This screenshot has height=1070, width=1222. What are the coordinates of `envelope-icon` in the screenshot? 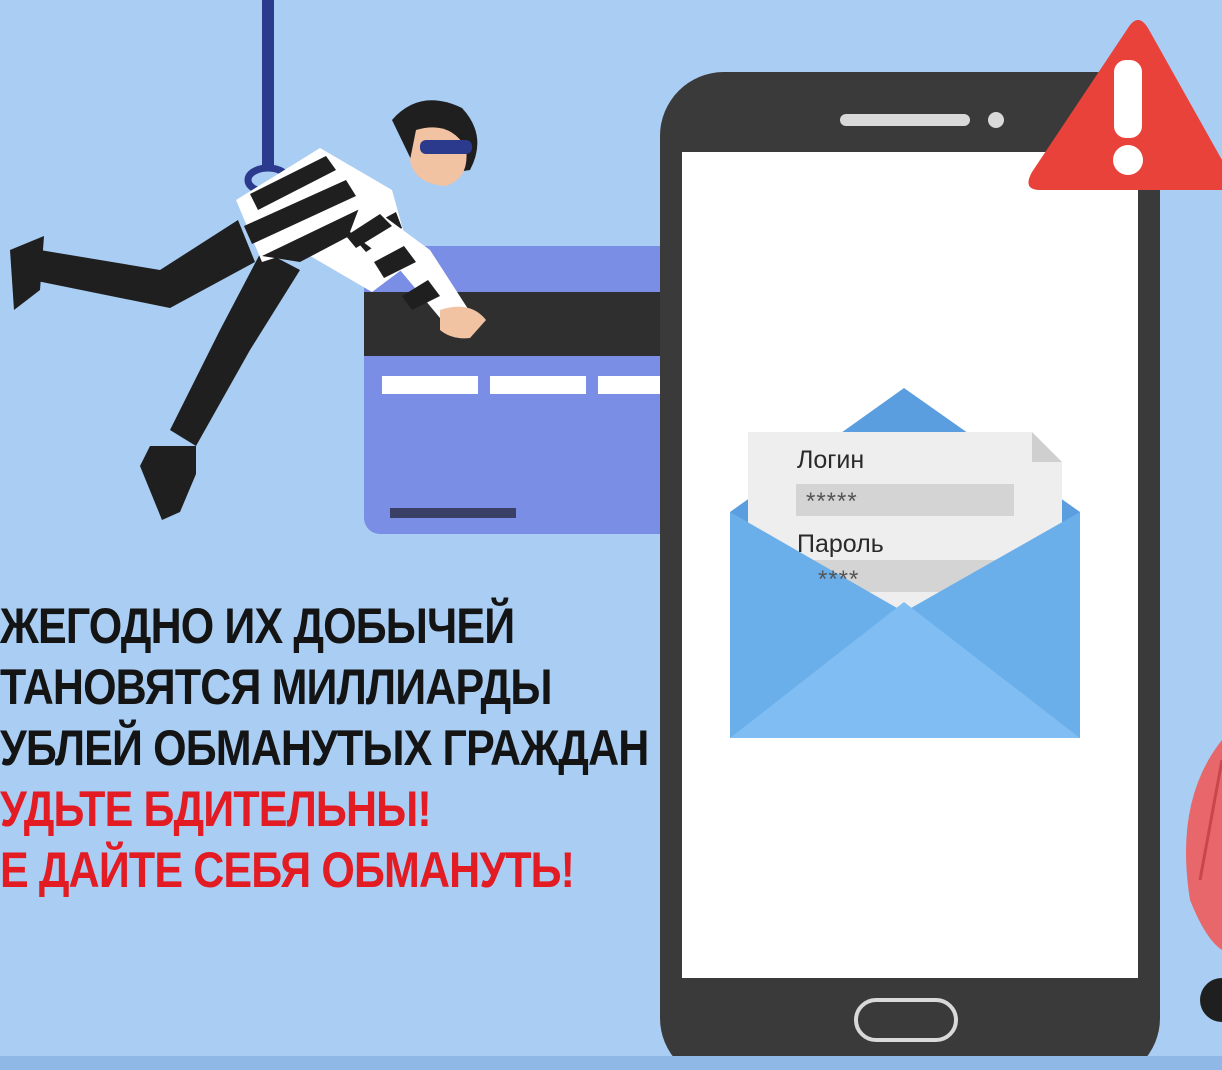 It's located at (905, 563).